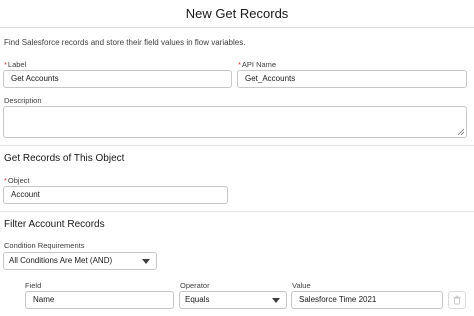  I want to click on modal-header: New Get Records, so click(237, 14).